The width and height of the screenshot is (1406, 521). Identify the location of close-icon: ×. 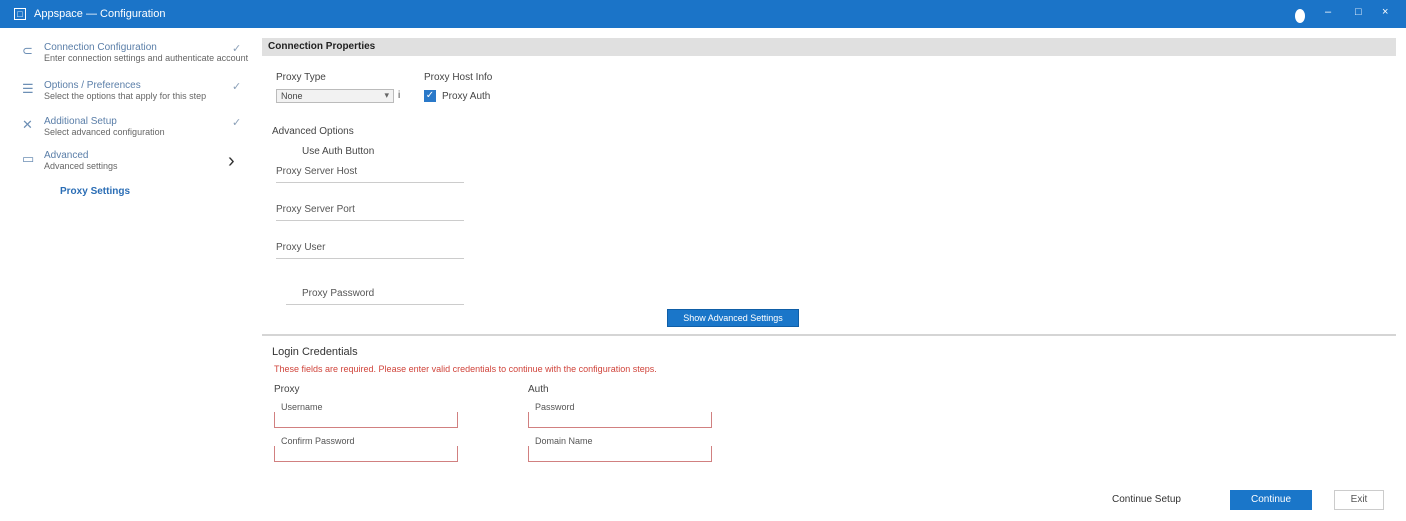
(1385, 13).